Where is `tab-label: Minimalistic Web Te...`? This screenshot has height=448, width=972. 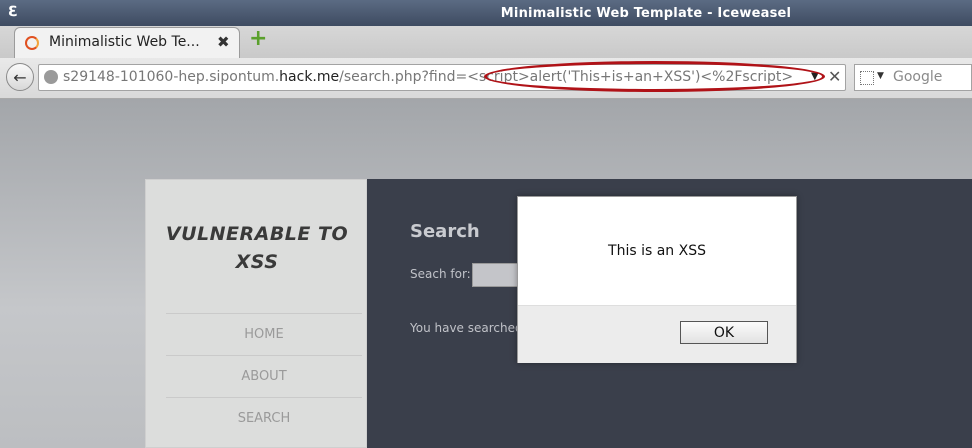
tab-label: Minimalistic Web Te... is located at coordinates (124, 42).